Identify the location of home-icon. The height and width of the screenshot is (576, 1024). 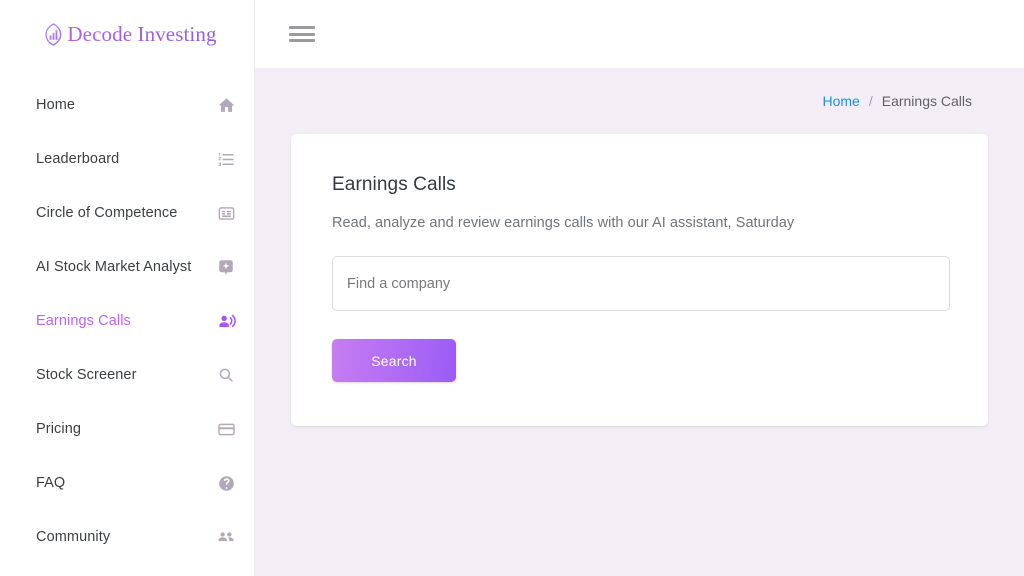
(226, 105).